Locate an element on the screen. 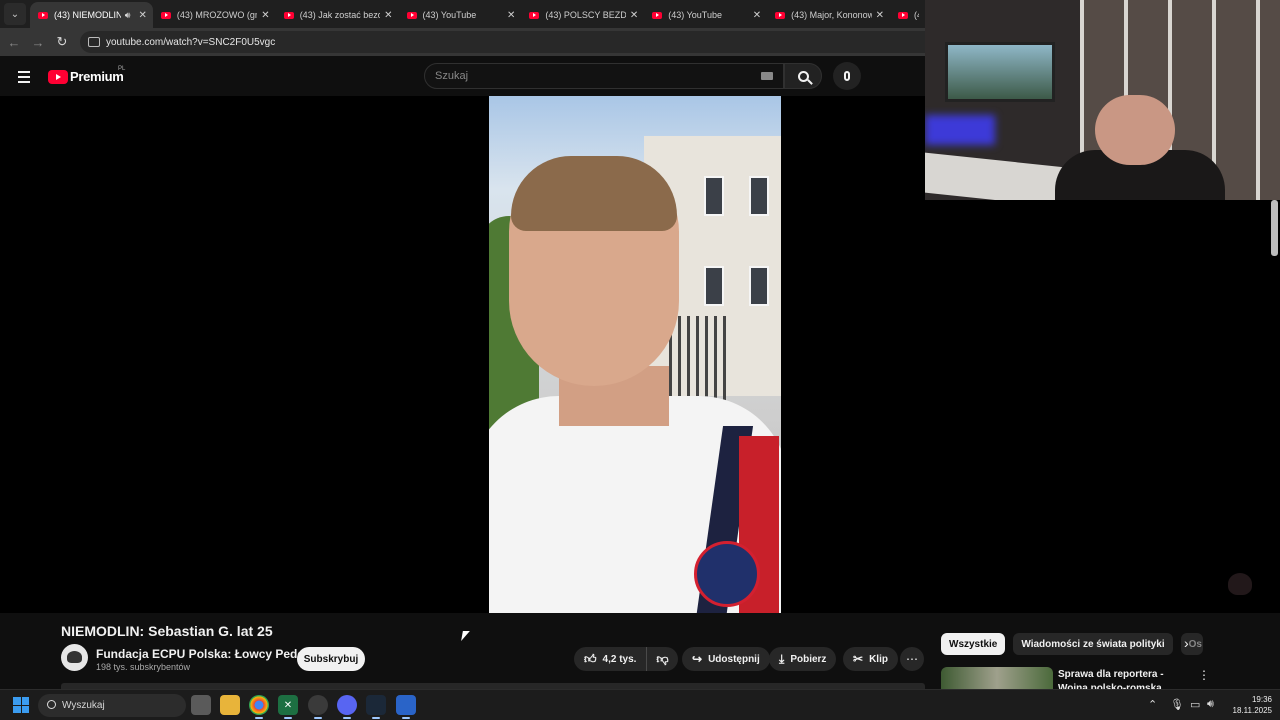 This screenshot has width=1280, height=720. tab-title: (43) POLSCY BEZDOM is located at coordinates (585, 15).